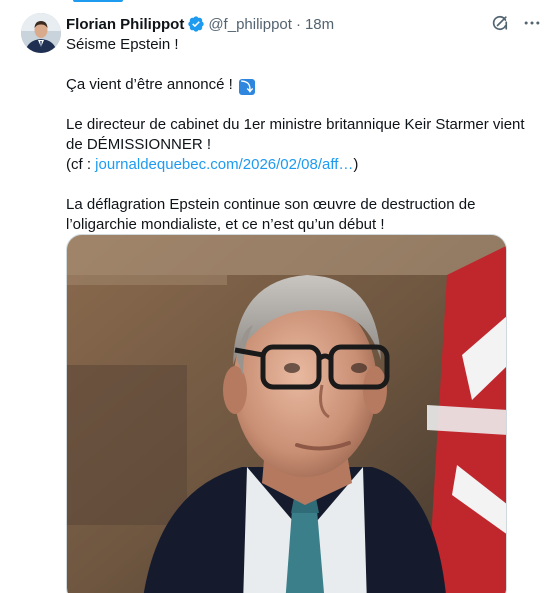 The height and width of the screenshot is (593, 555). Describe the element at coordinates (41, 33) in the screenshot. I see `avatar` at that location.